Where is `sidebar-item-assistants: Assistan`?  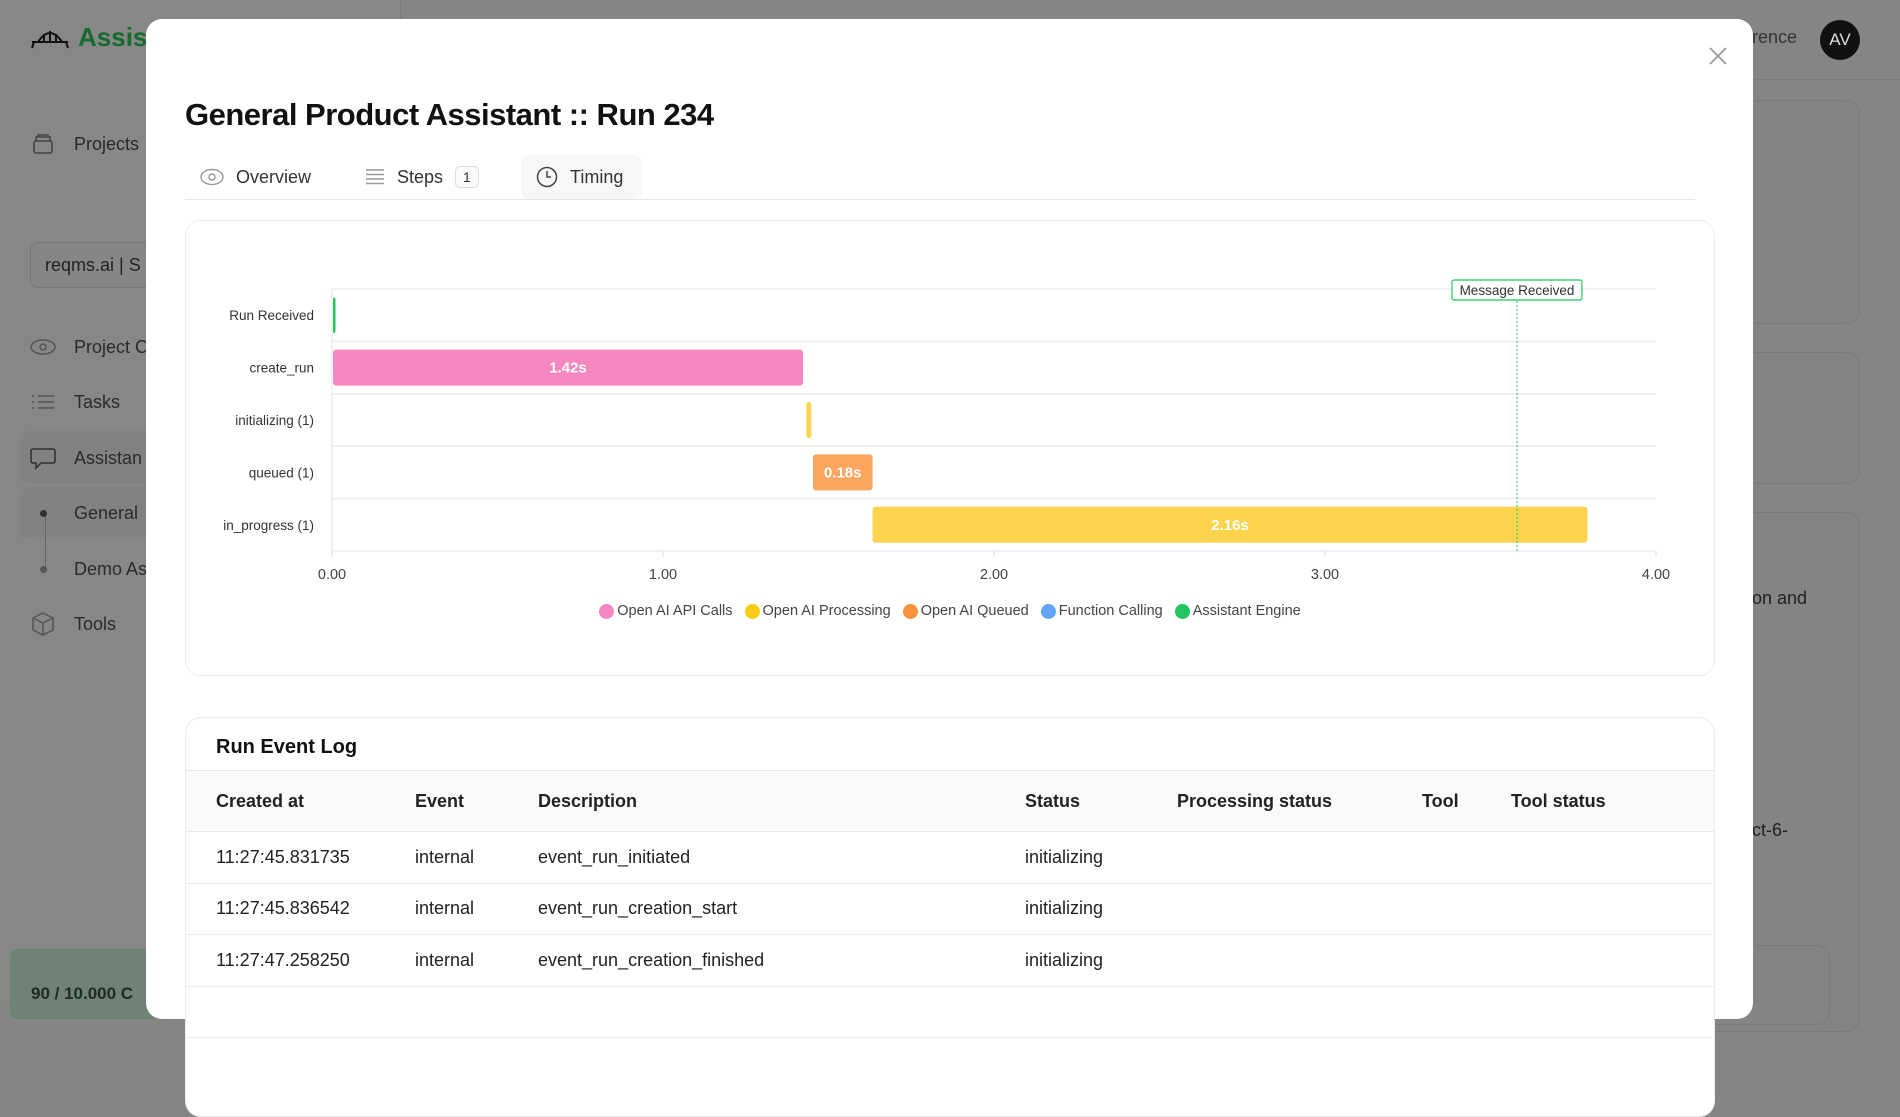 sidebar-item-assistants: Assistan is located at coordinates (86, 458).